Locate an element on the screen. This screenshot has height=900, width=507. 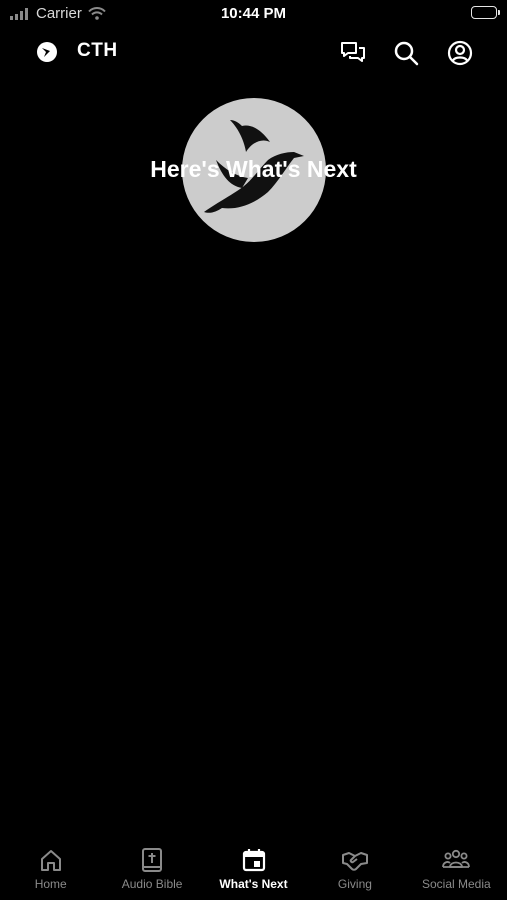
tab-label: Home is located at coordinates (50, 884).